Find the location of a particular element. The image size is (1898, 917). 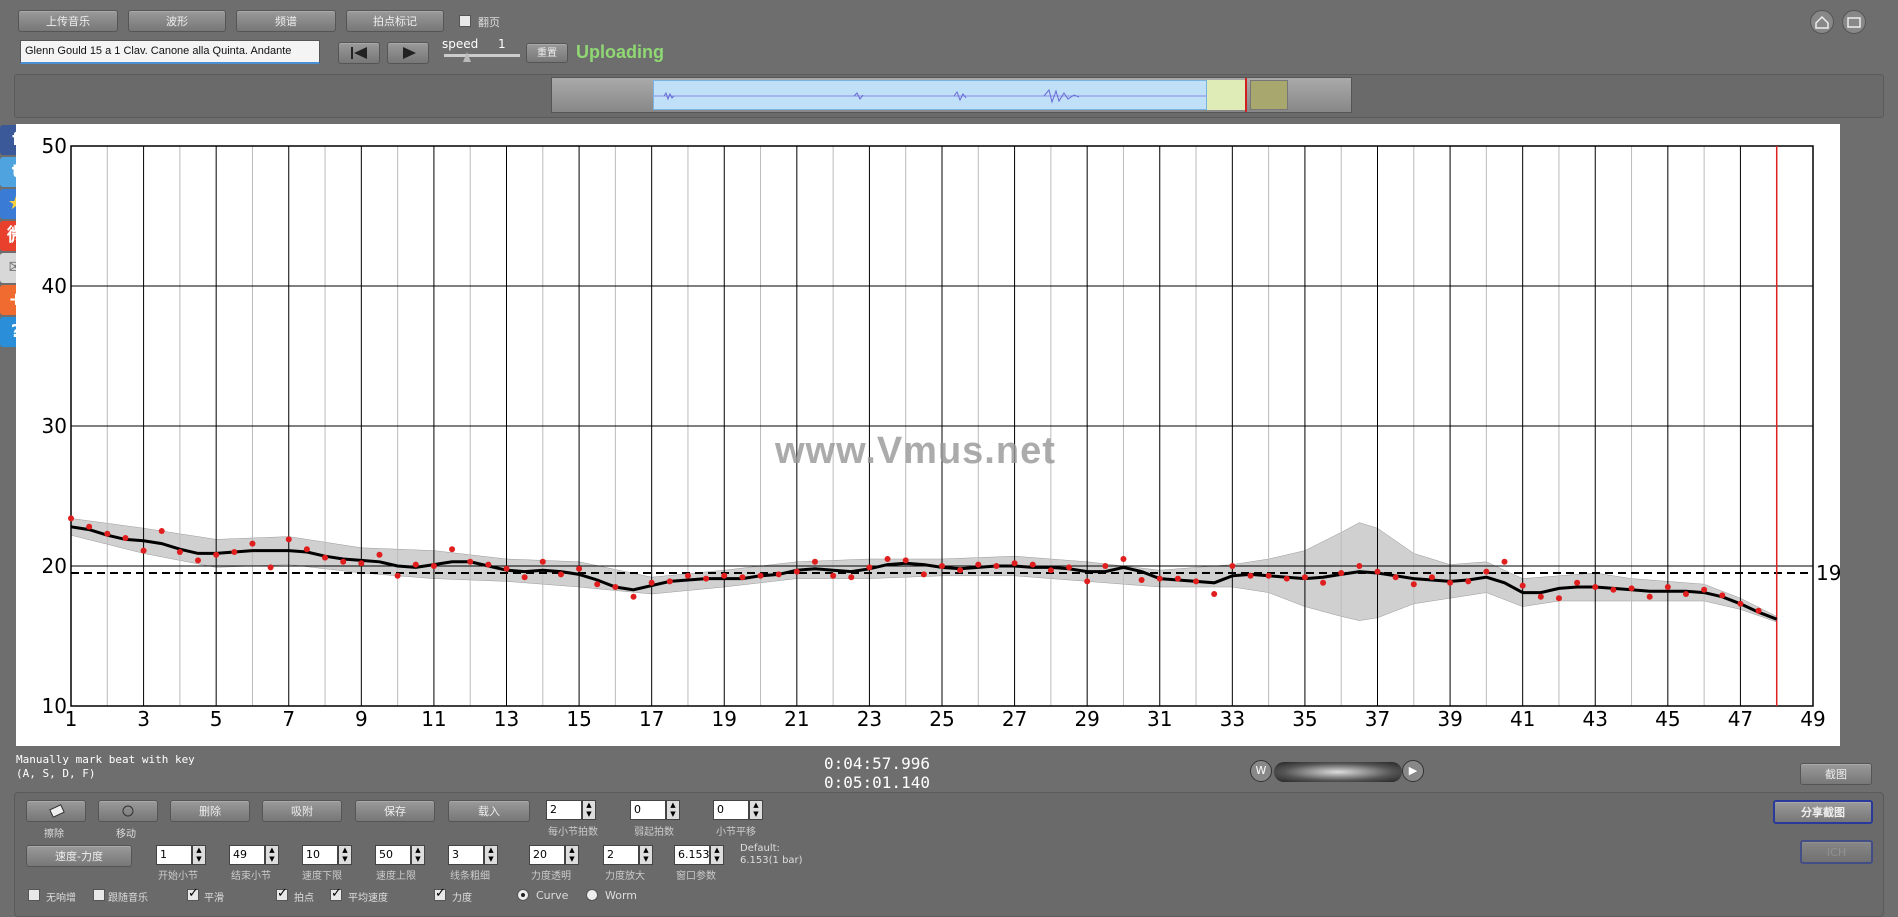

bar-offset-stepper: 0 ▲ ▼ is located at coordinates (738, 810).